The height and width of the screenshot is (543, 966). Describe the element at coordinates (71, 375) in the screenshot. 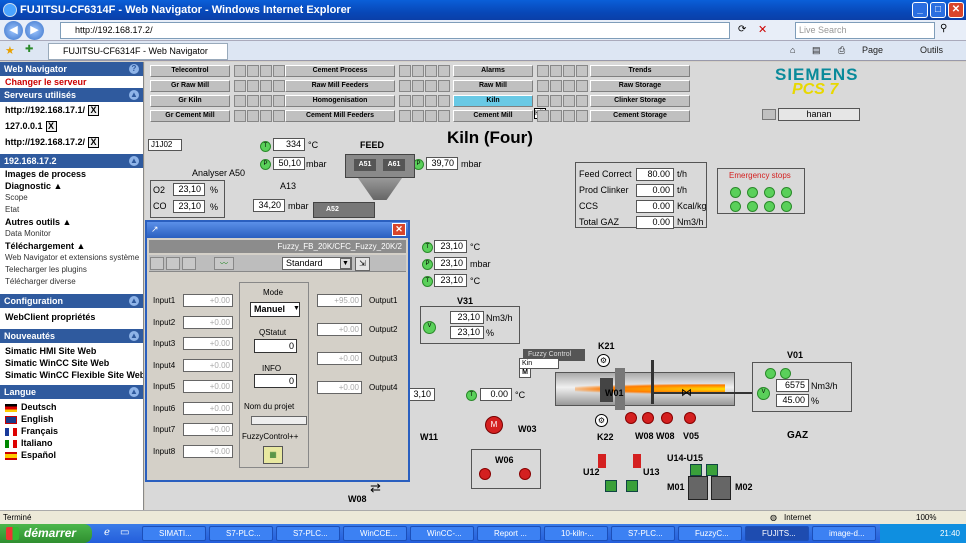

I see `news-link: Simatic WinCC Flexible Site Web` at that location.